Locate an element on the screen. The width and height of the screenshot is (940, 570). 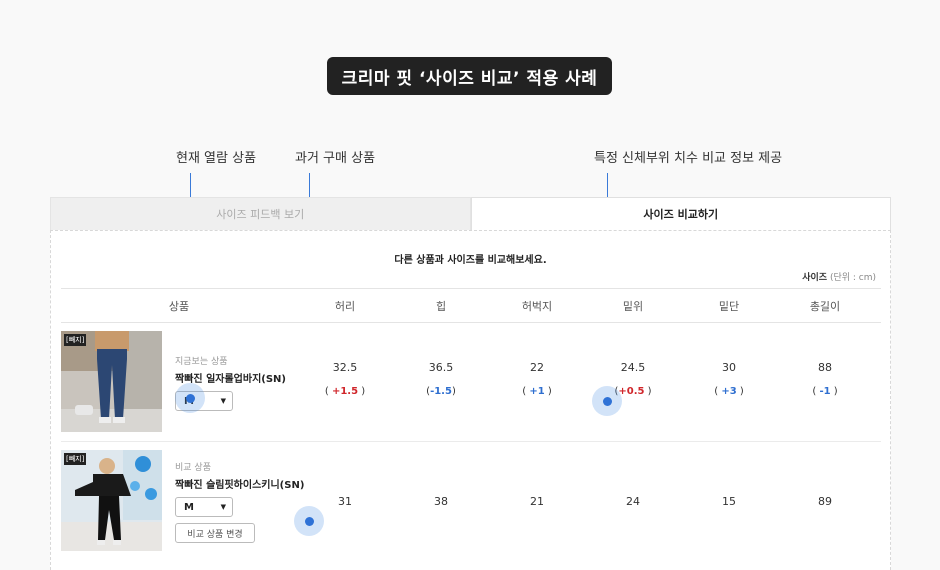
cell-hip-compare: 38 is located at coordinates (441, 501).